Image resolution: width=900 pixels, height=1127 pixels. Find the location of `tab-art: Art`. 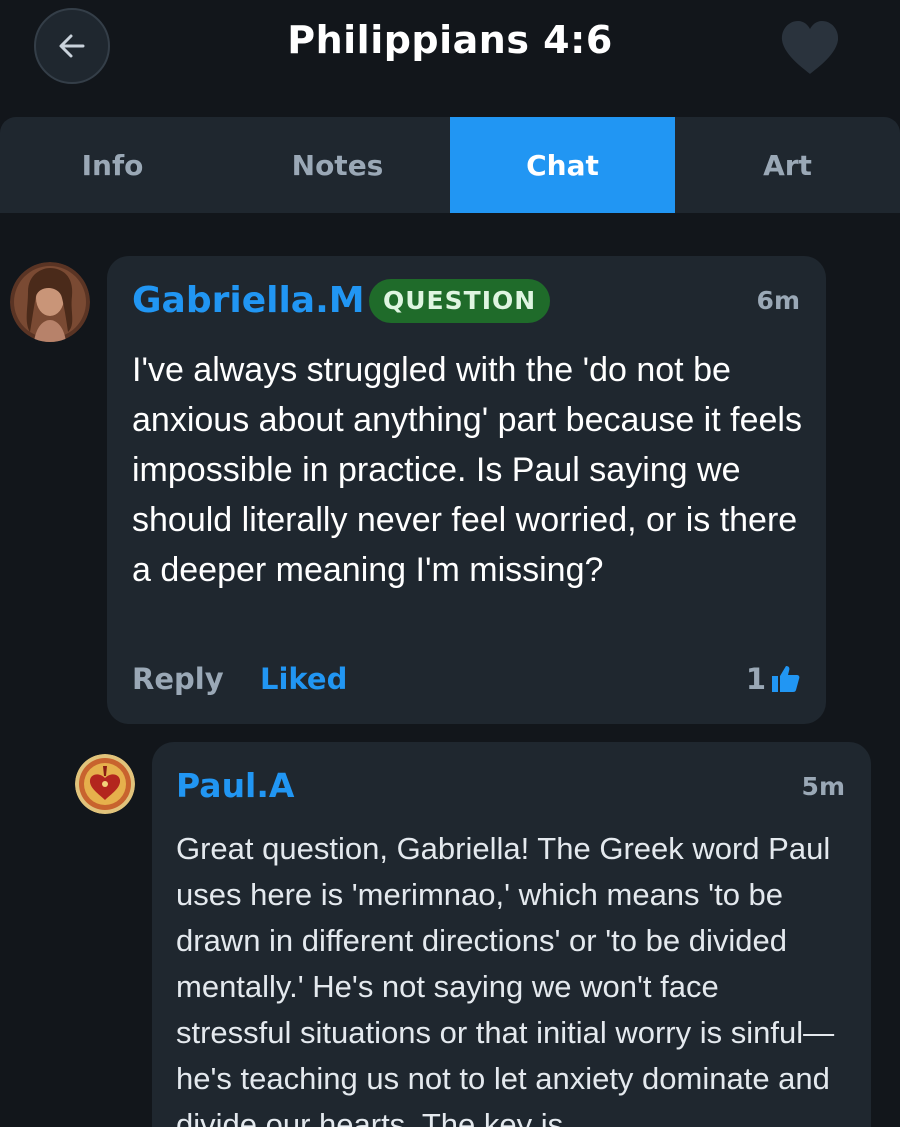

tab-art: Art is located at coordinates (787, 165).